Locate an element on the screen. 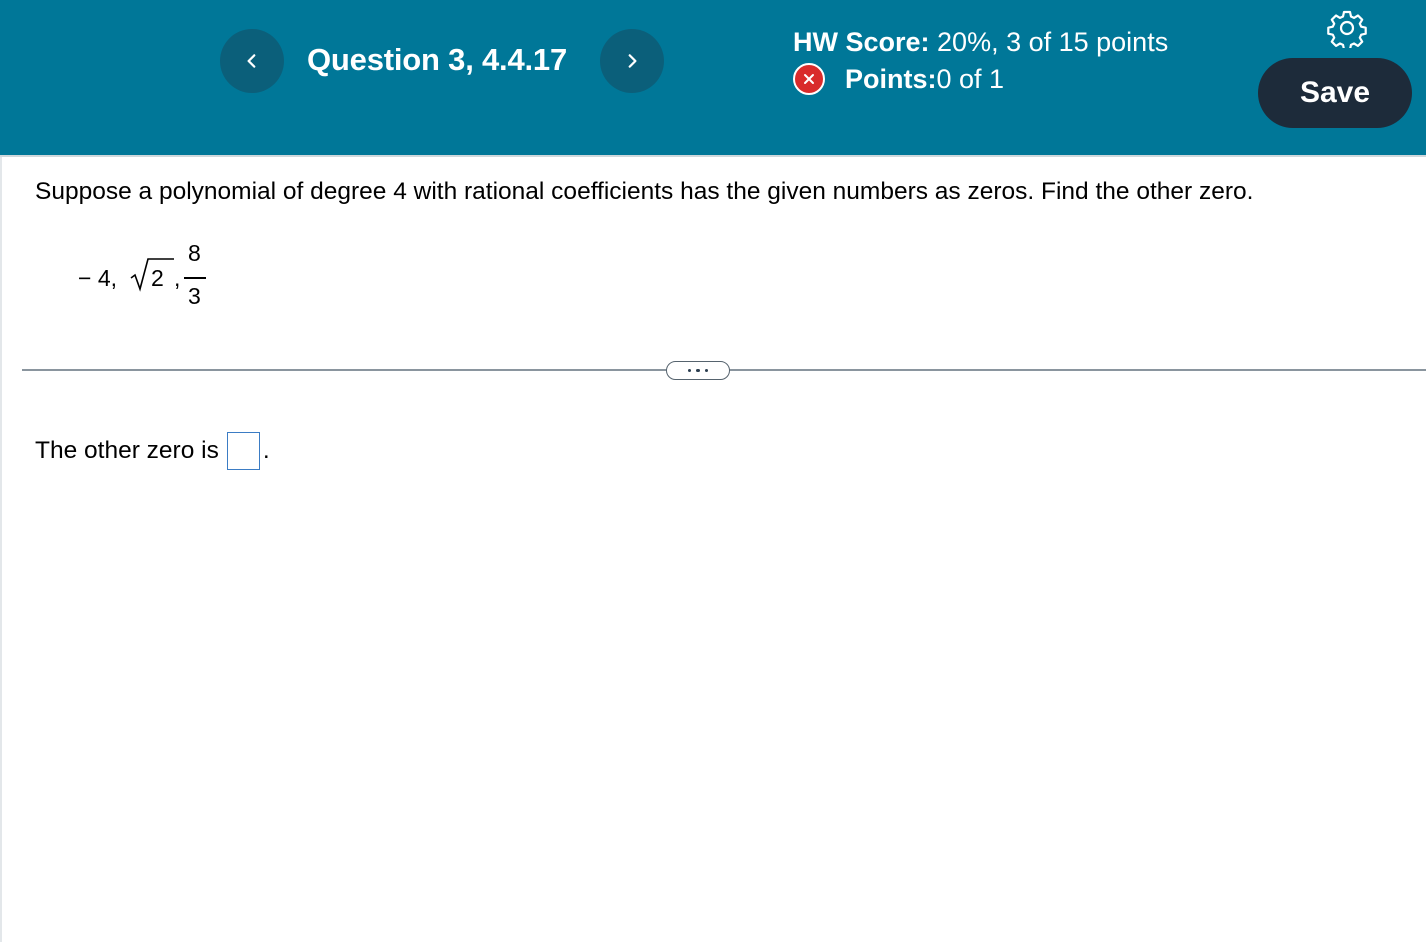 Image resolution: width=1426 pixels, height=942 pixels. previous-question-button is located at coordinates (252, 61).